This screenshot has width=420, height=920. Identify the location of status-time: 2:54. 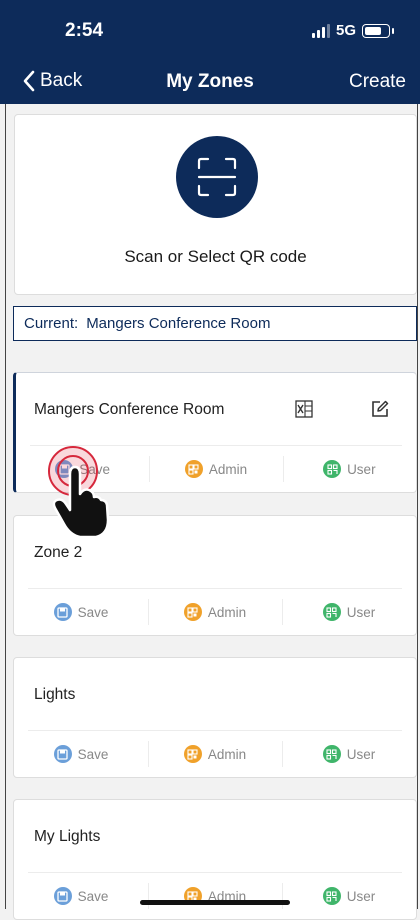
(84, 30).